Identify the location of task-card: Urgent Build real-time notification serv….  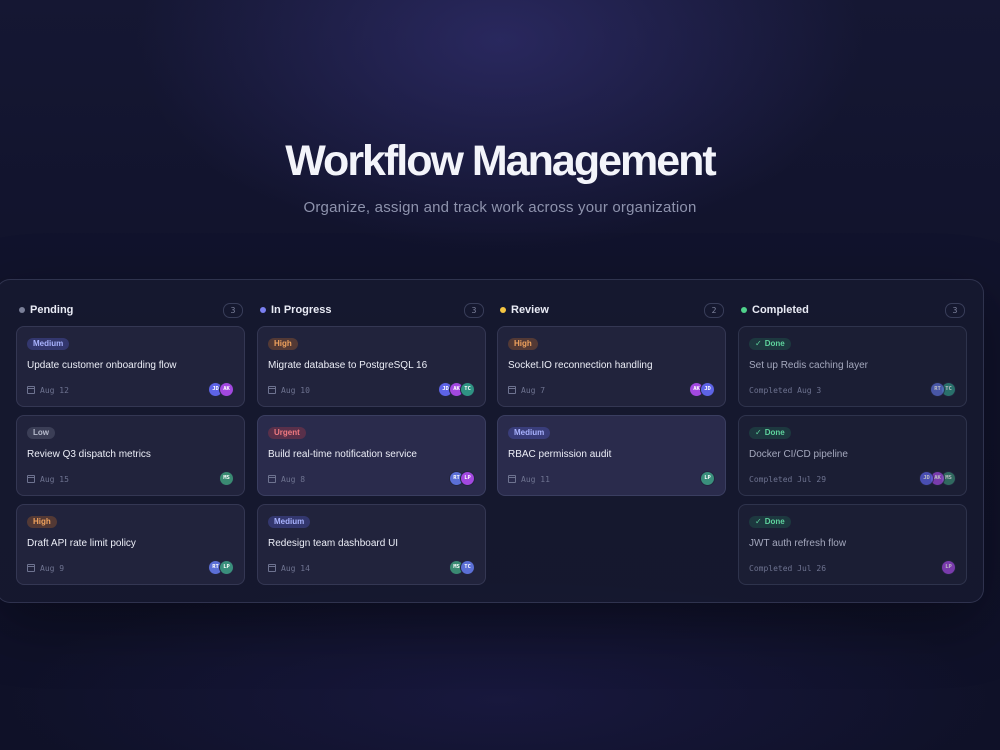
(371, 455).